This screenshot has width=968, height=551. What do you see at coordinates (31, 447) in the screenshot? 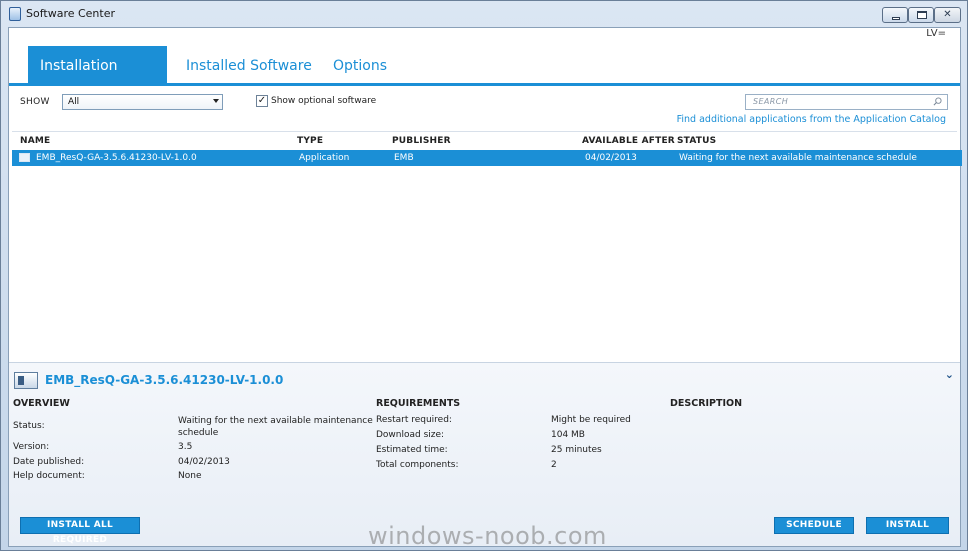
I see `overview-version-key: Version:` at bounding box center [31, 447].